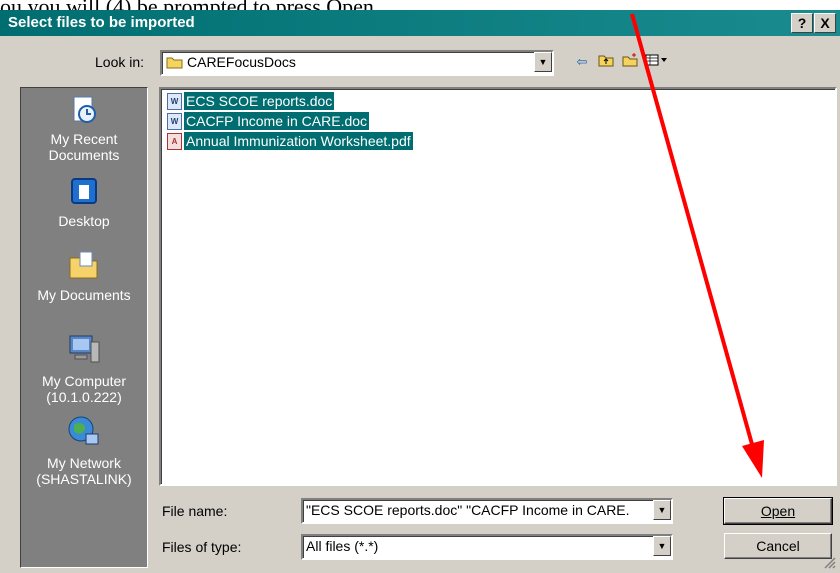 The height and width of the screenshot is (573, 840). Describe the element at coordinates (802, 23) in the screenshot. I see `help-button: ?` at that location.